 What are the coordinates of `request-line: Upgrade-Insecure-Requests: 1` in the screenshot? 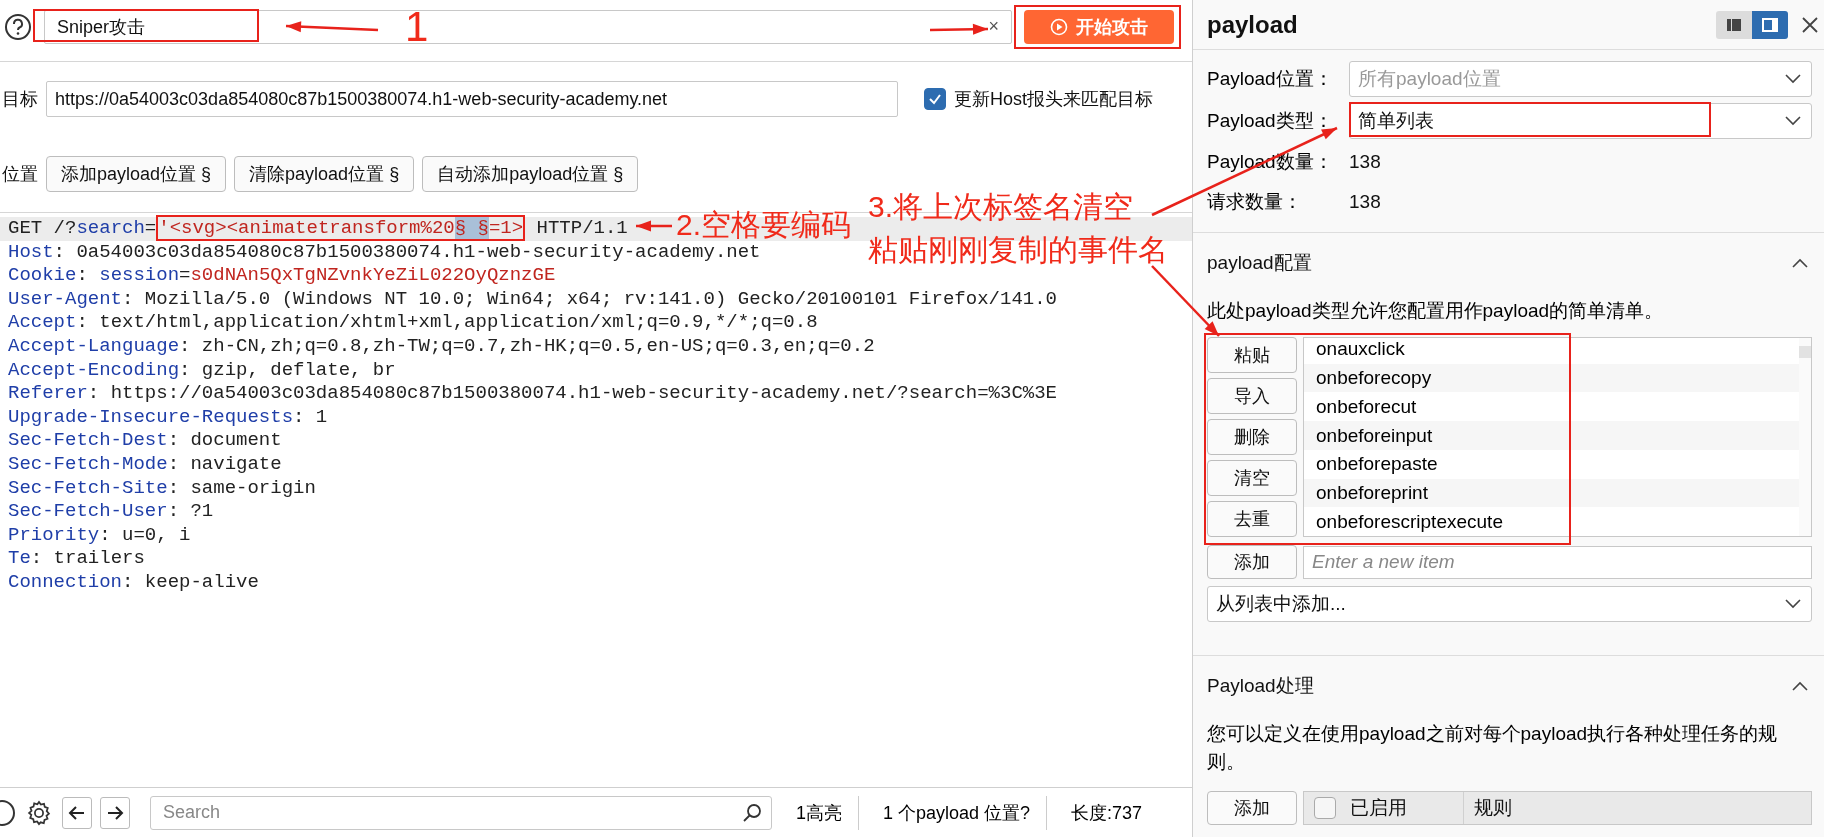 It's located at (168, 416).